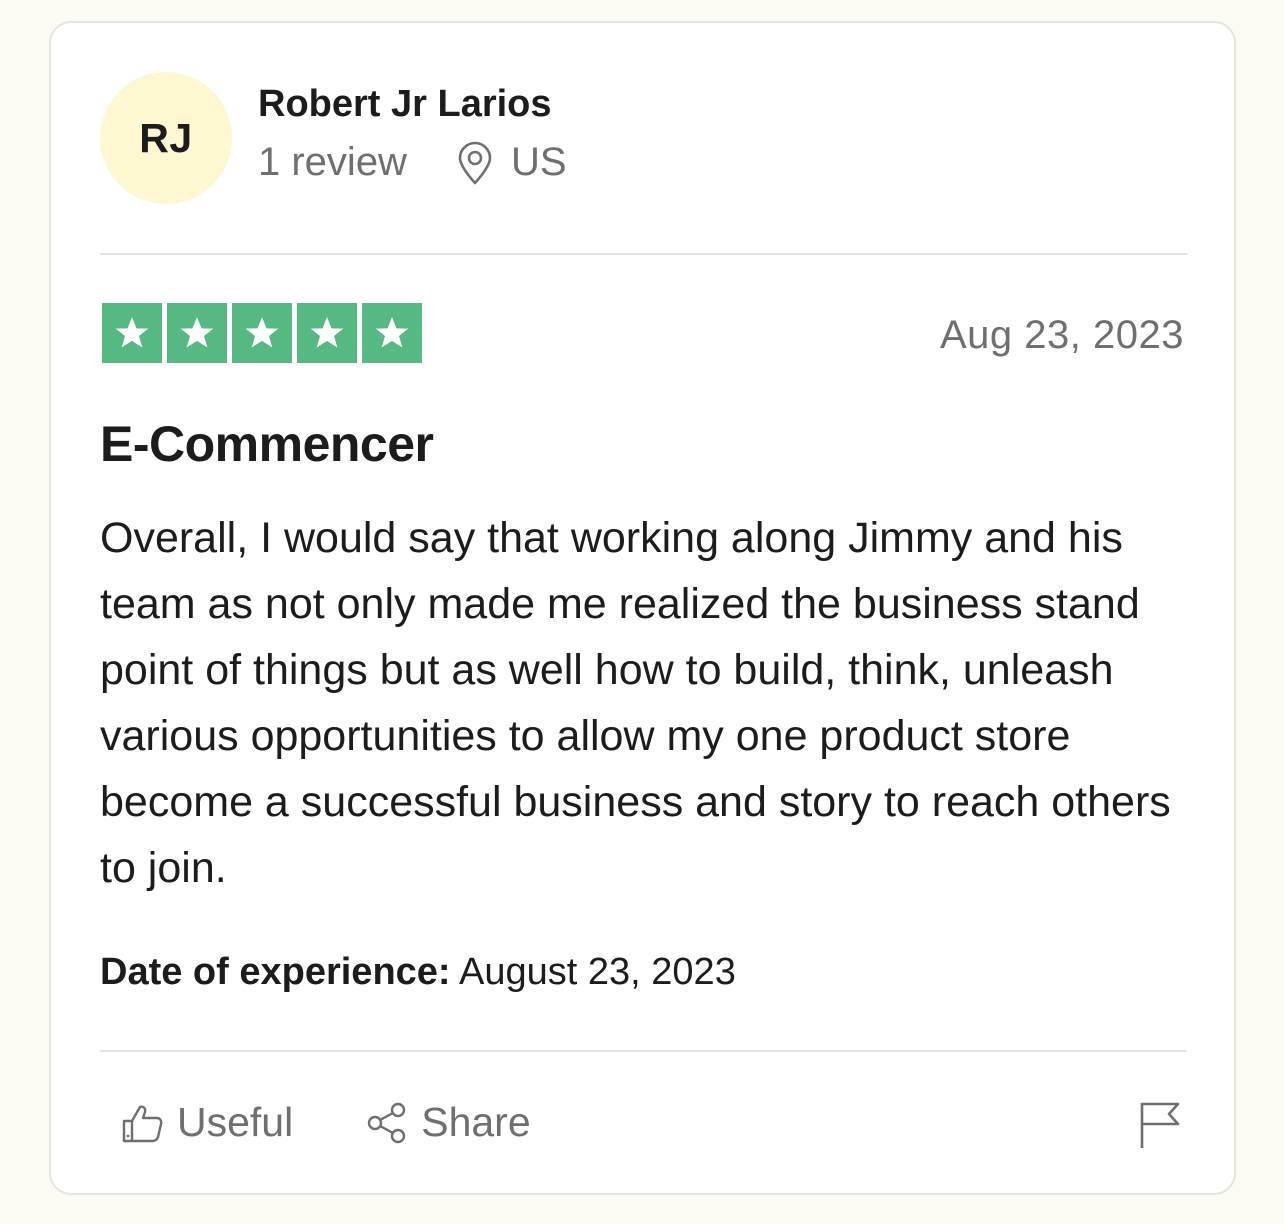 This screenshot has height=1224, width=1284. I want to click on location-pin-icon, so click(475, 162).